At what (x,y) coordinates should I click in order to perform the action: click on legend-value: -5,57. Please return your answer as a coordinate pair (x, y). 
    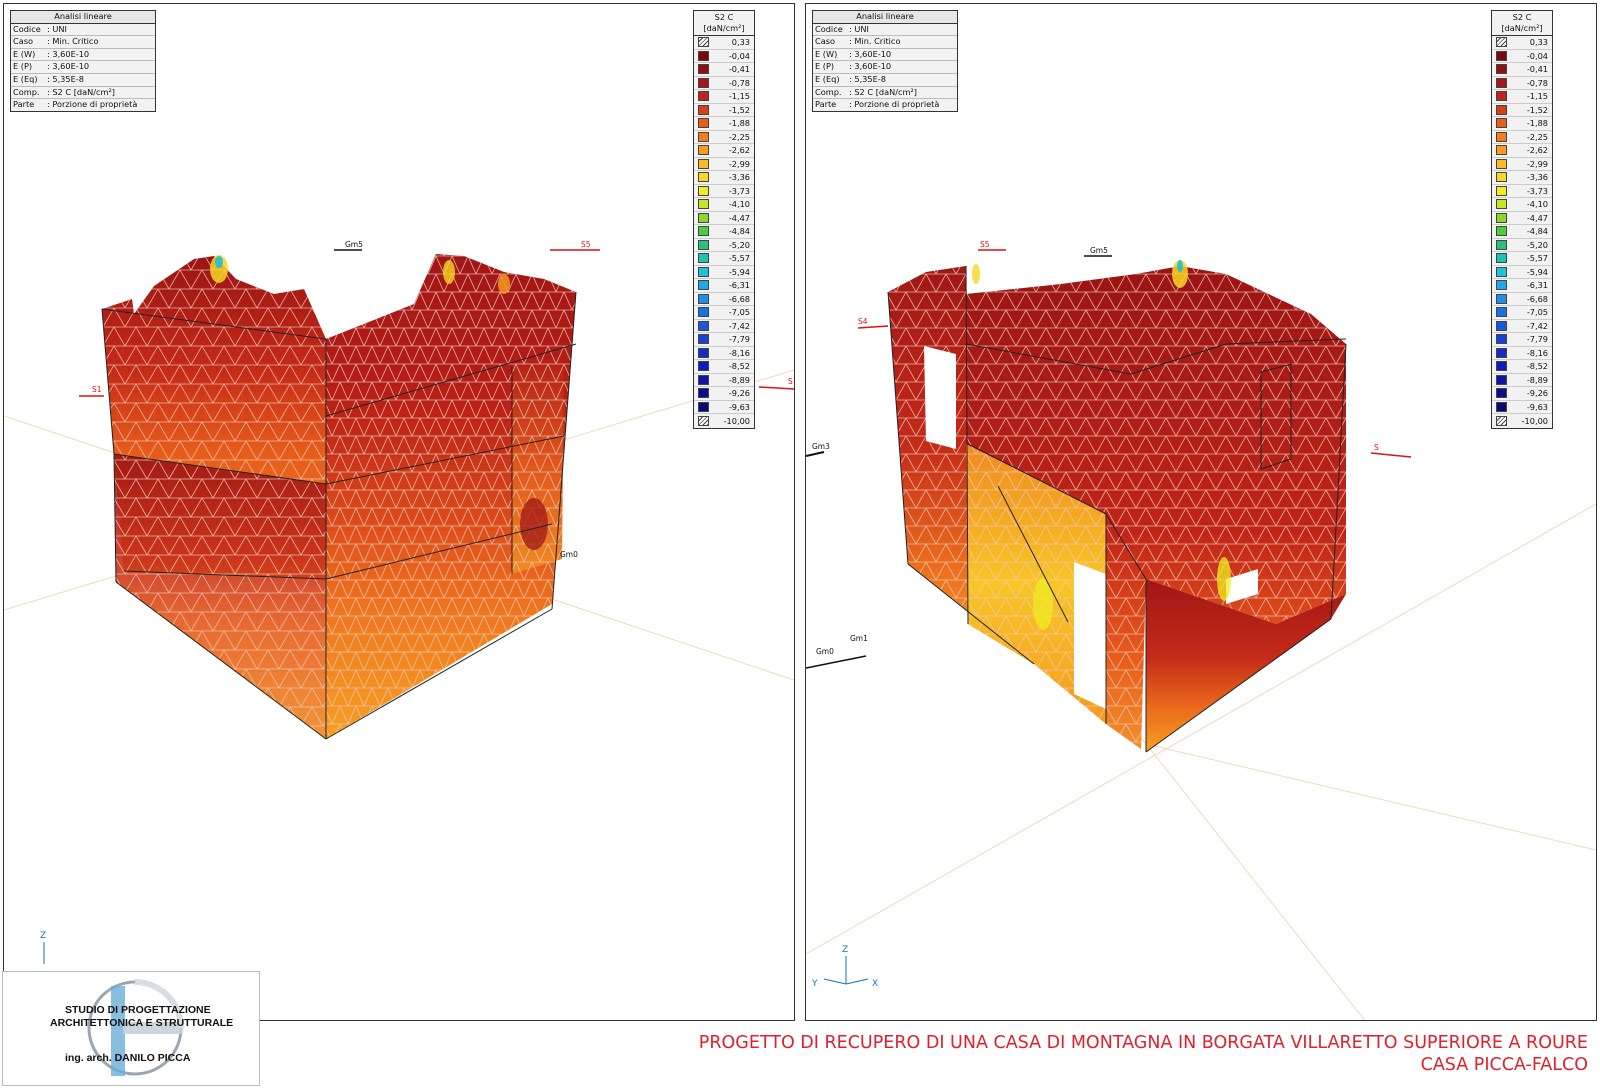
    Looking at the image, I should click on (739, 258).